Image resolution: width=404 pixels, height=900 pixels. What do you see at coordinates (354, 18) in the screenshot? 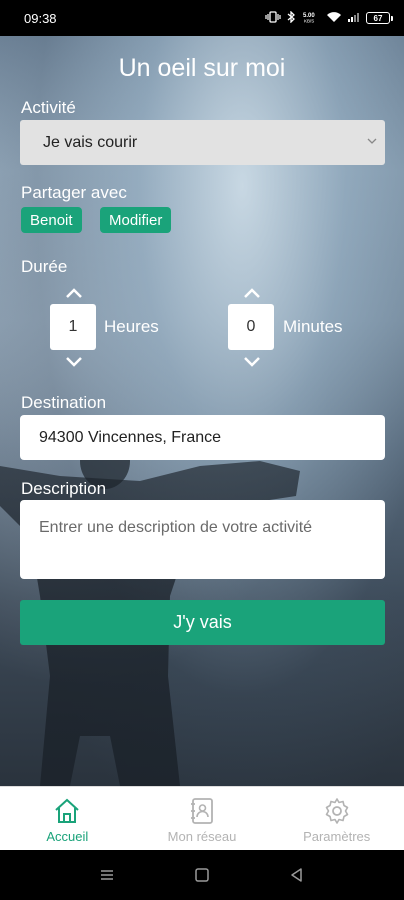
I see `signal-icon` at bounding box center [354, 18].